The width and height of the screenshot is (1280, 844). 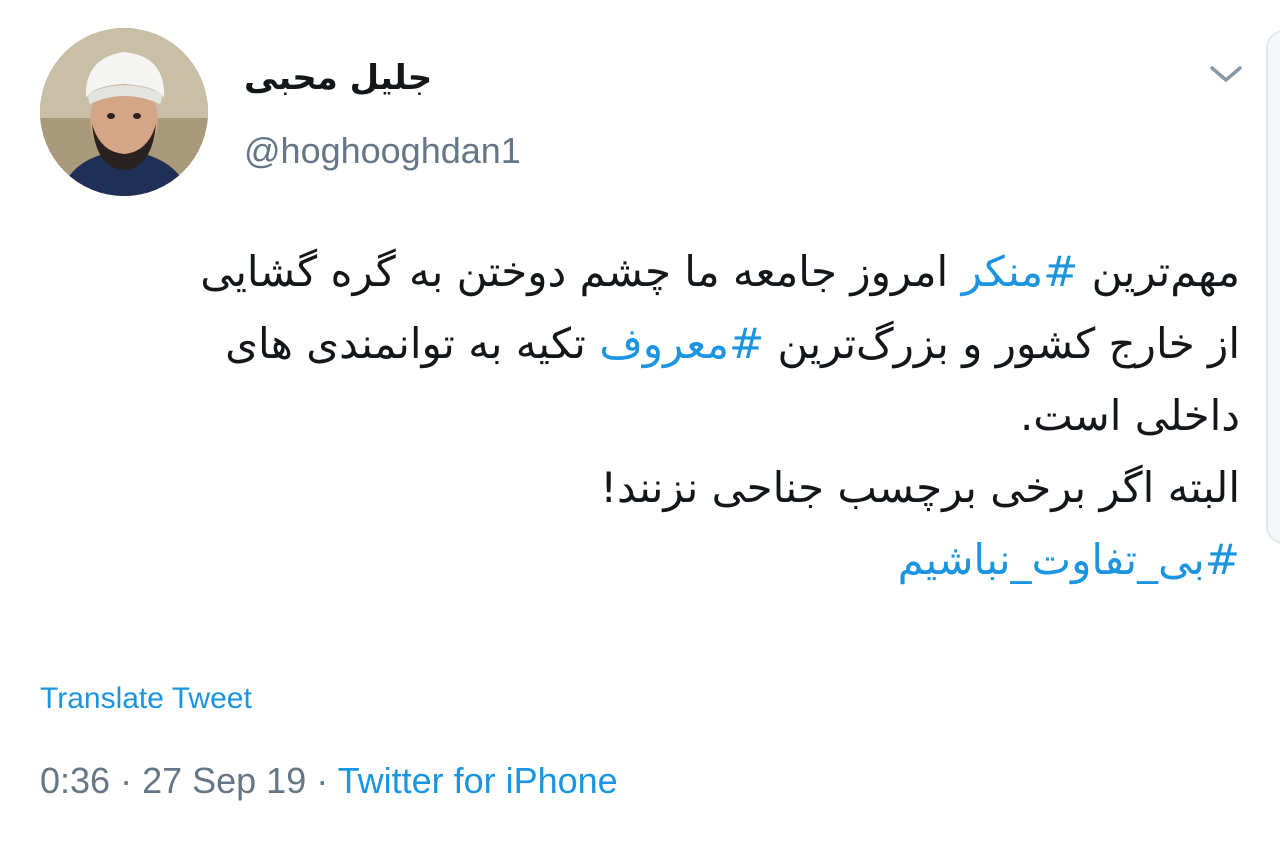 What do you see at coordinates (581, 271) in the screenshot?
I see `tweet-text-segment: امروز جامعه ما چشم دوختن به گره گشایی` at bounding box center [581, 271].